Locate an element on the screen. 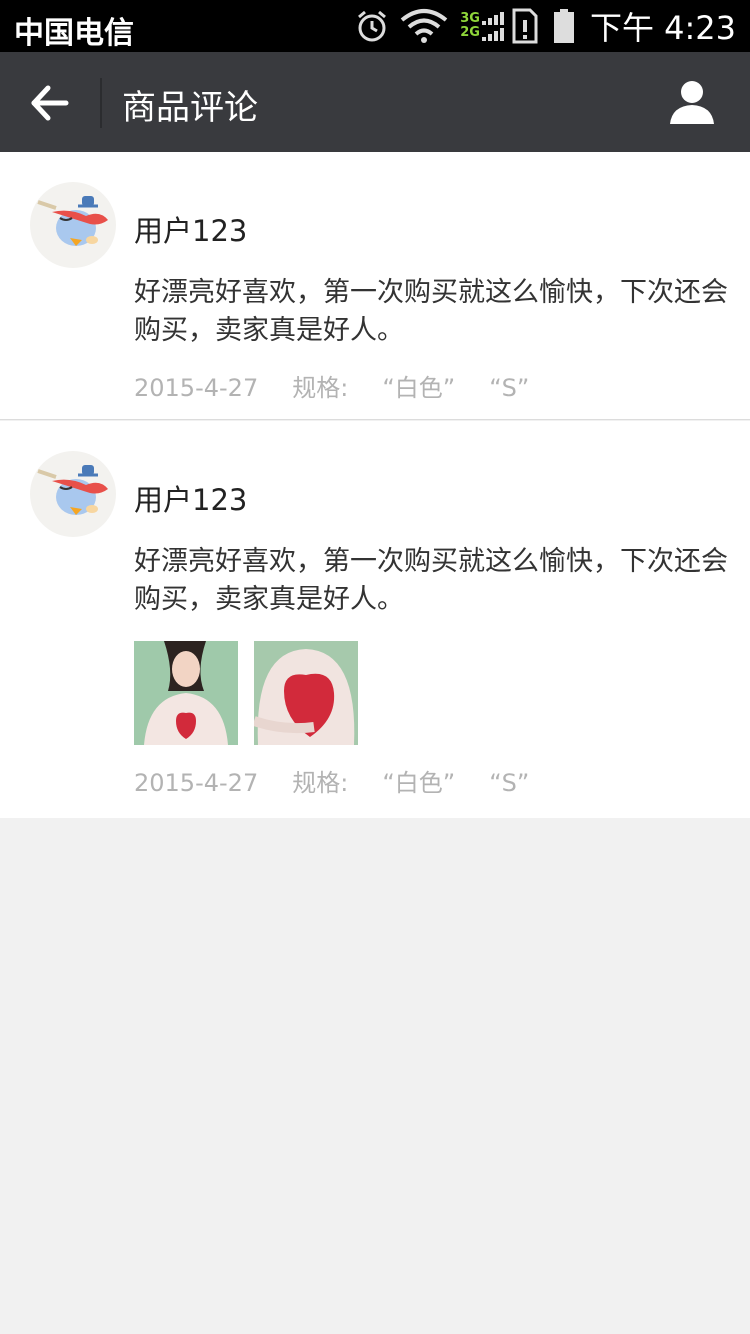  carrier-name: 中国电信 is located at coordinates (74, 33).